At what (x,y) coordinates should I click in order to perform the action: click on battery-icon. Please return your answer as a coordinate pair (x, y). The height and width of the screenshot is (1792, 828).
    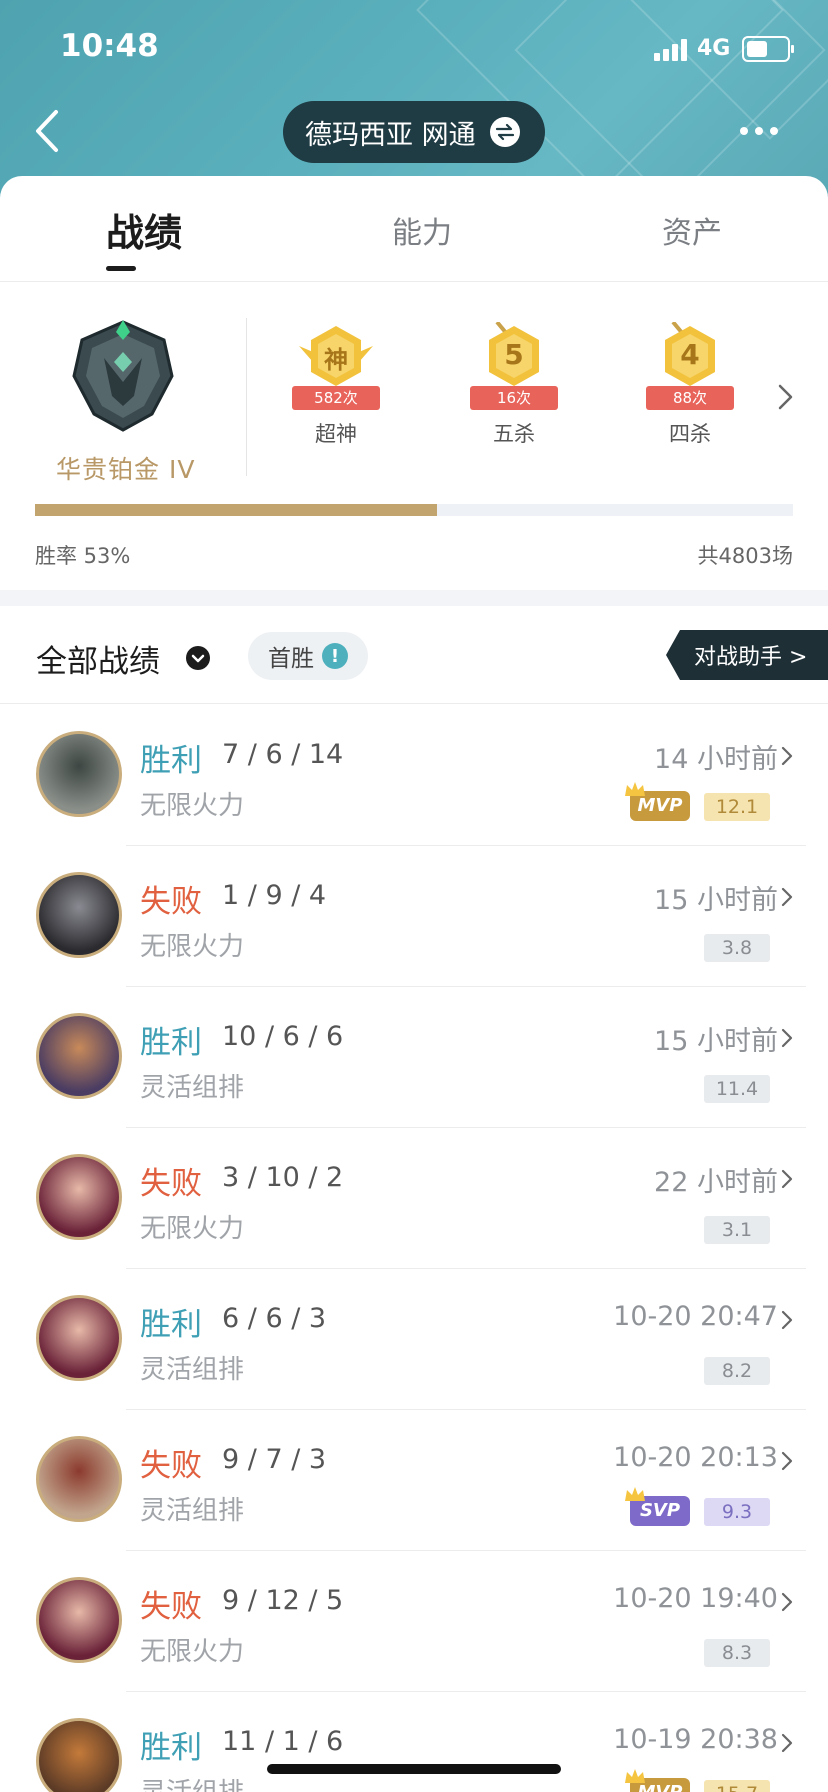
    Looking at the image, I should click on (768, 49).